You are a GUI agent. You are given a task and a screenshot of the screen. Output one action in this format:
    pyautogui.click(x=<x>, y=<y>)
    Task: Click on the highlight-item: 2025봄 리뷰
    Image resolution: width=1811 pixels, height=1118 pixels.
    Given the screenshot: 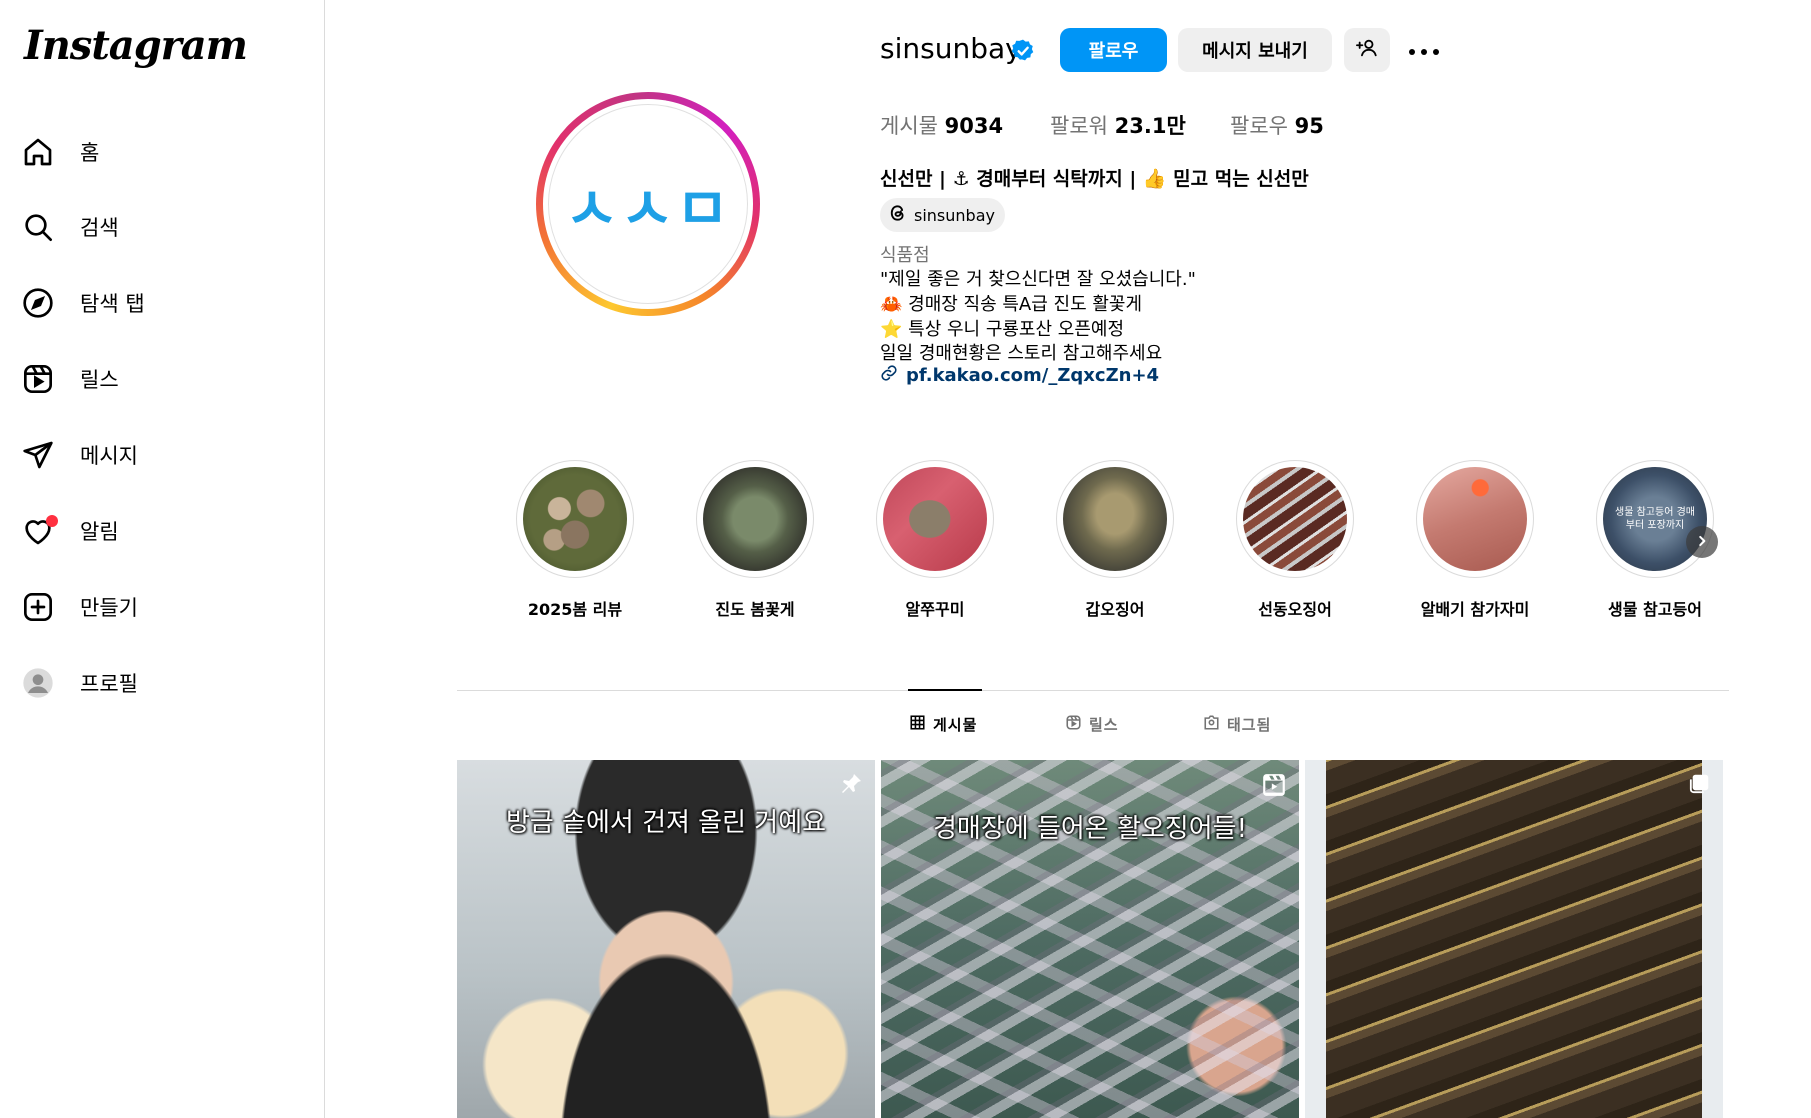 What is the action you would take?
    pyautogui.click(x=575, y=540)
    